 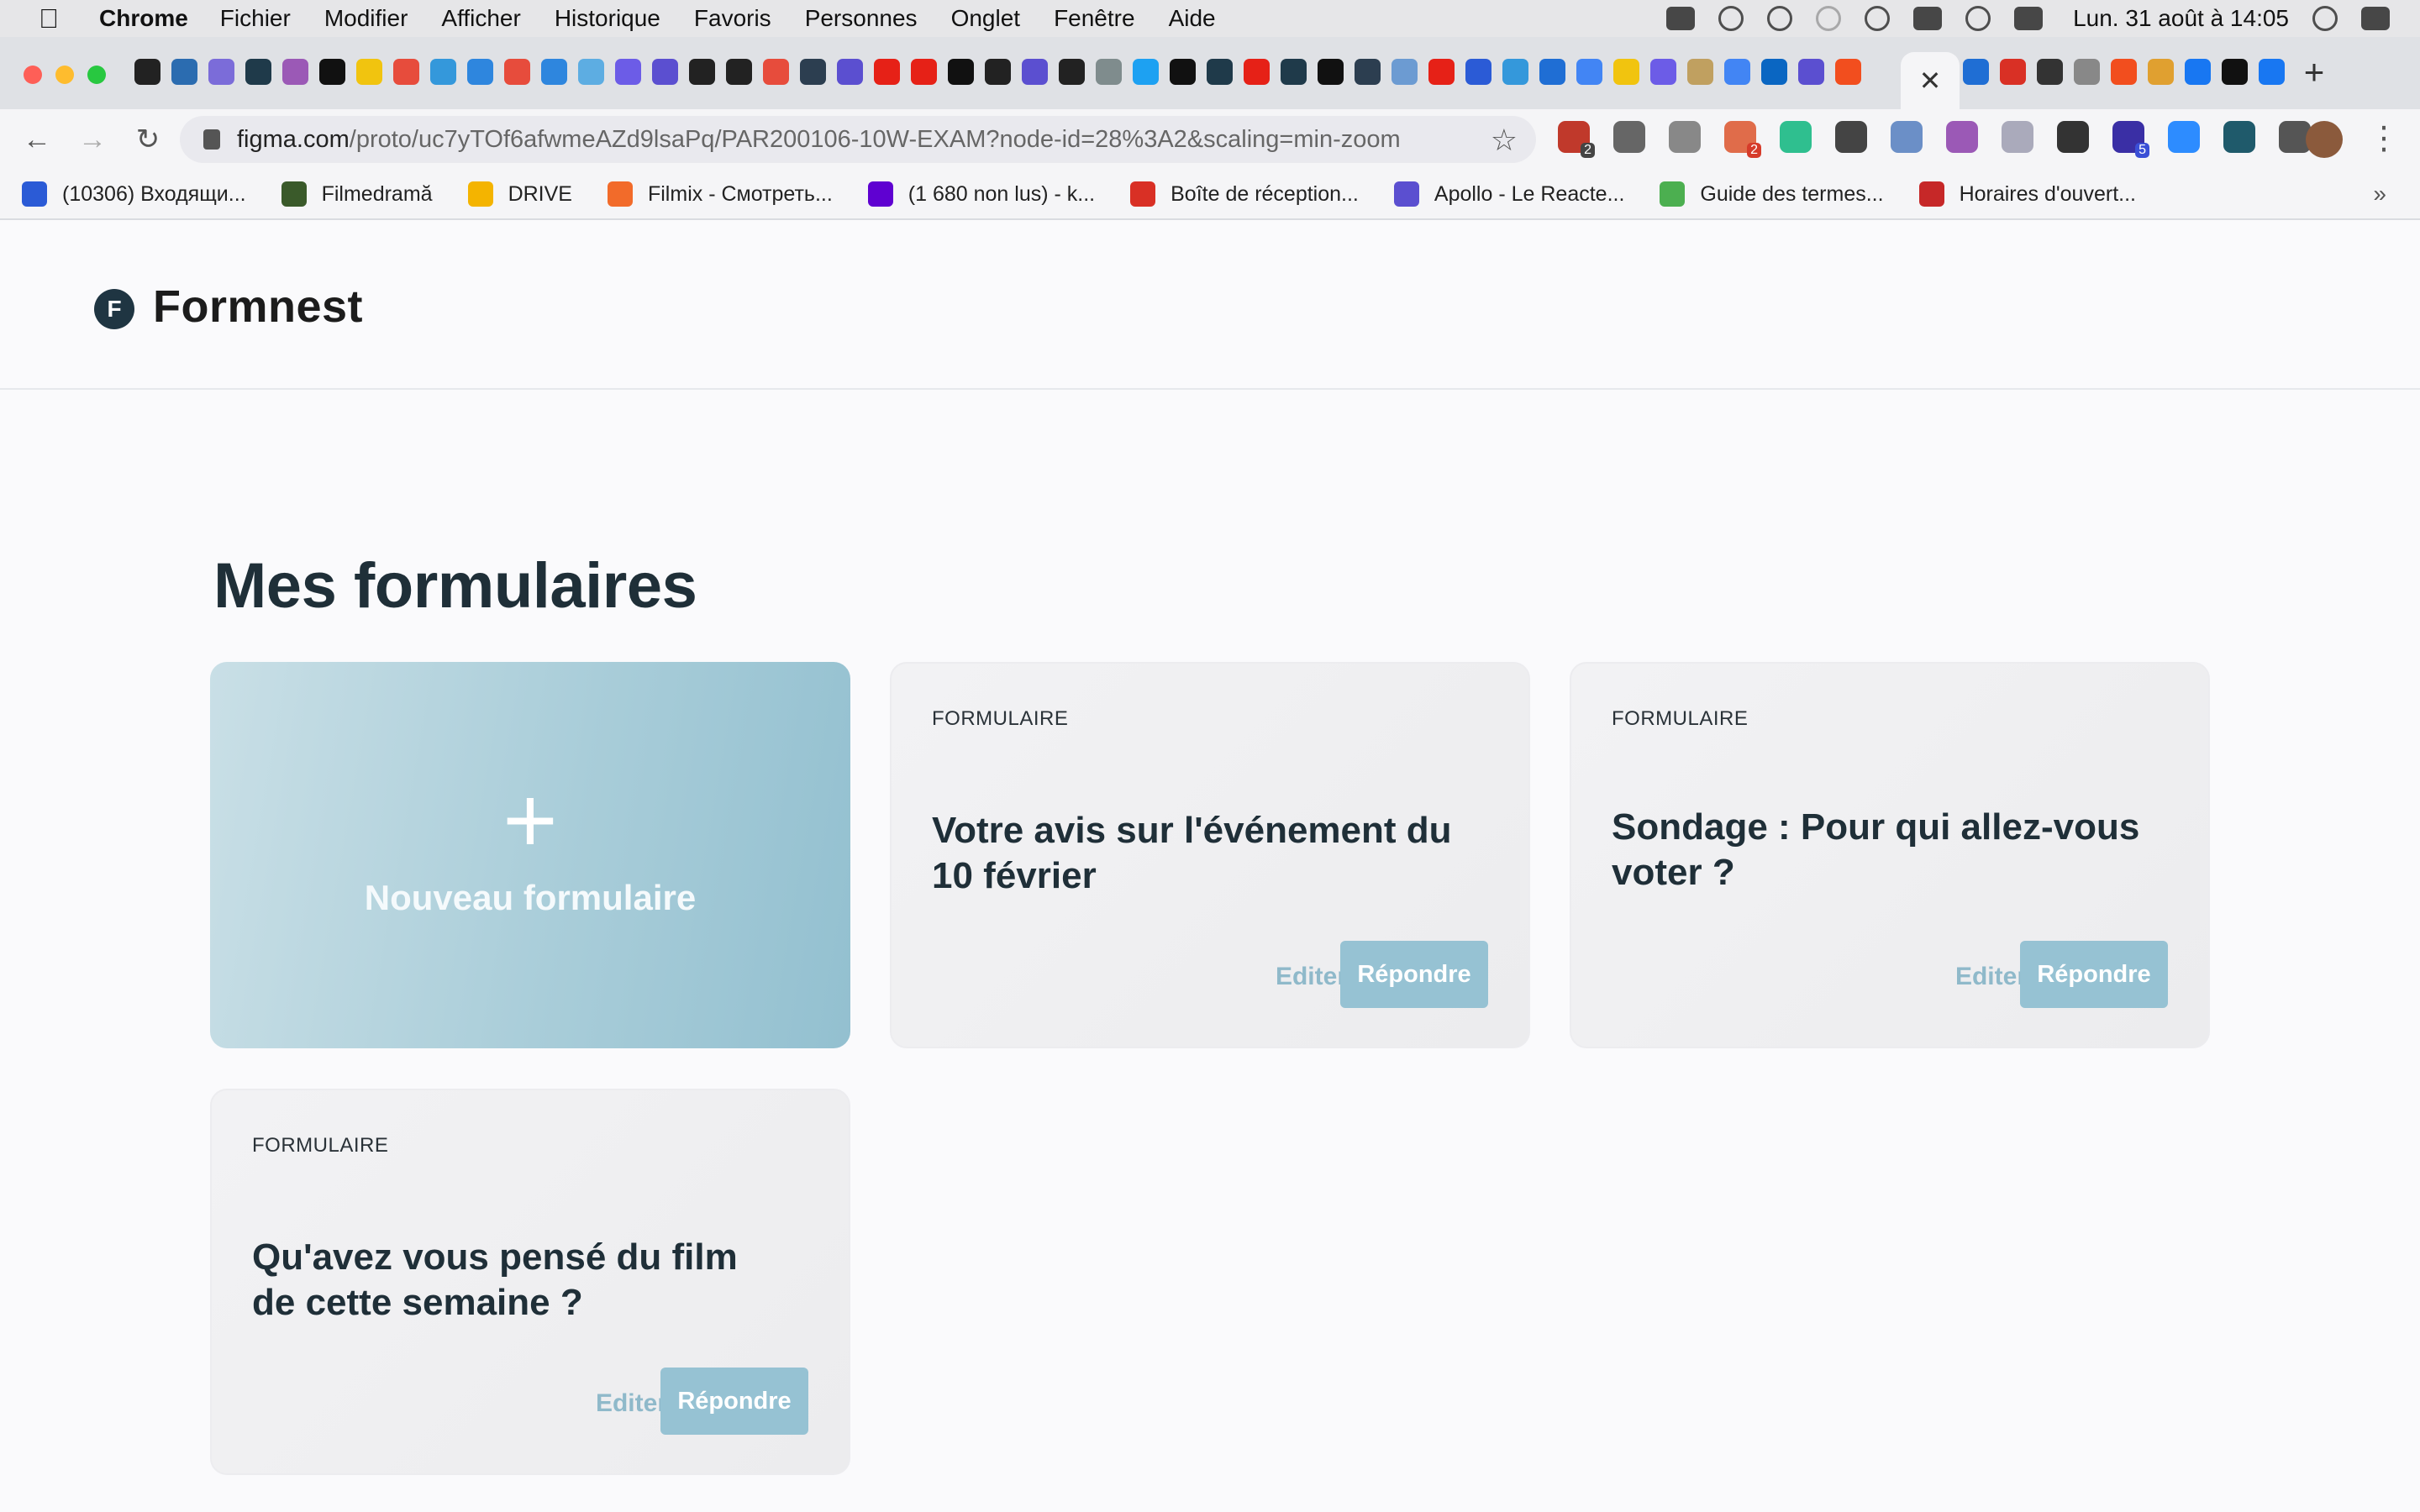 I want to click on extension-icon: 5, so click(x=2130, y=139).